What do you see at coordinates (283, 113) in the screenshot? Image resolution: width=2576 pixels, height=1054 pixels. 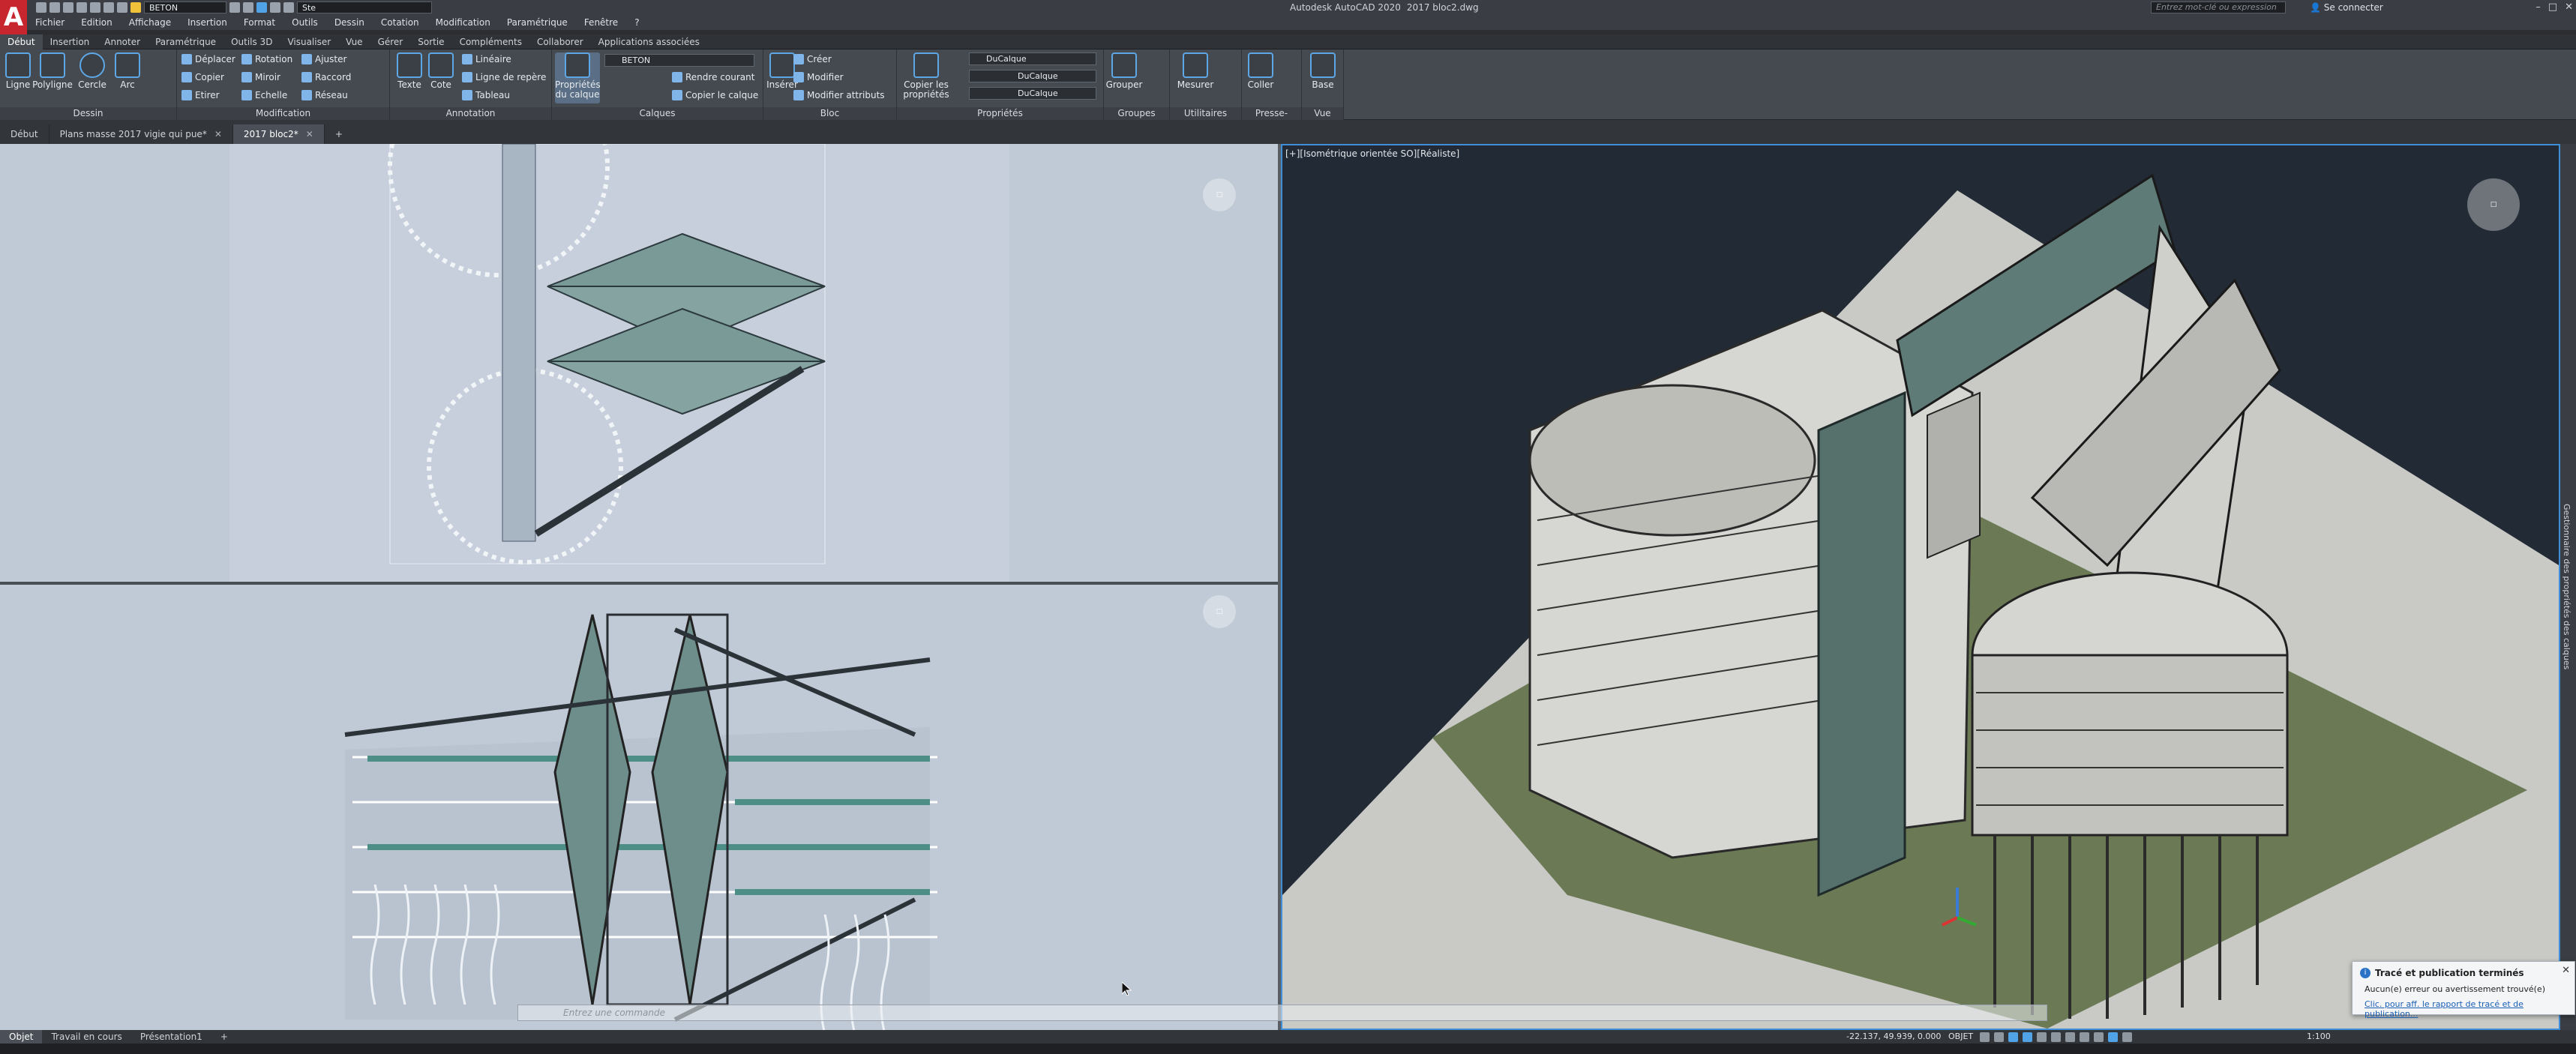 I see `panel-modification-title: Modification` at bounding box center [283, 113].